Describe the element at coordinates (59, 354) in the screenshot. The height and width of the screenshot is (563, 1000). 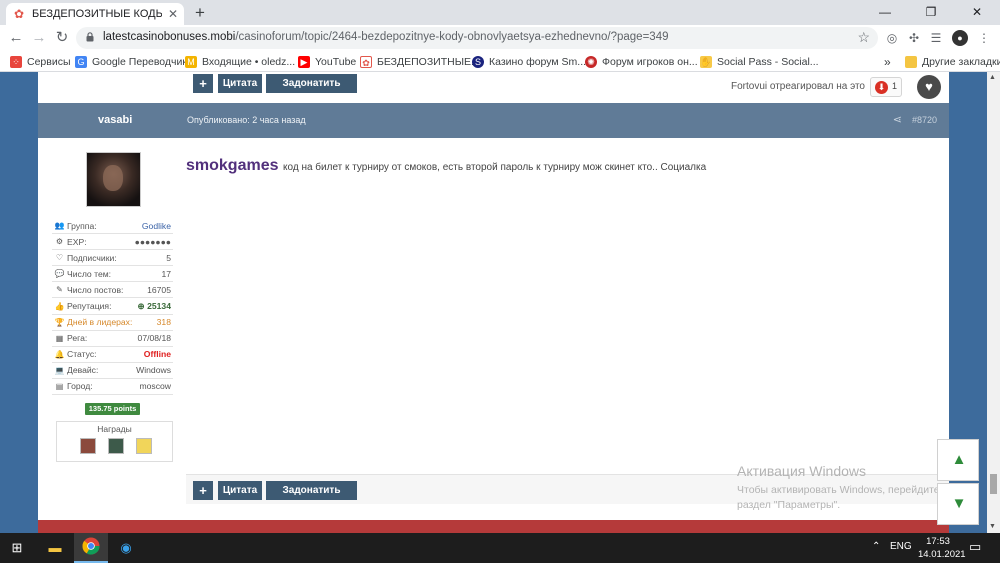
I see `bell-icon: 🔔` at that location.